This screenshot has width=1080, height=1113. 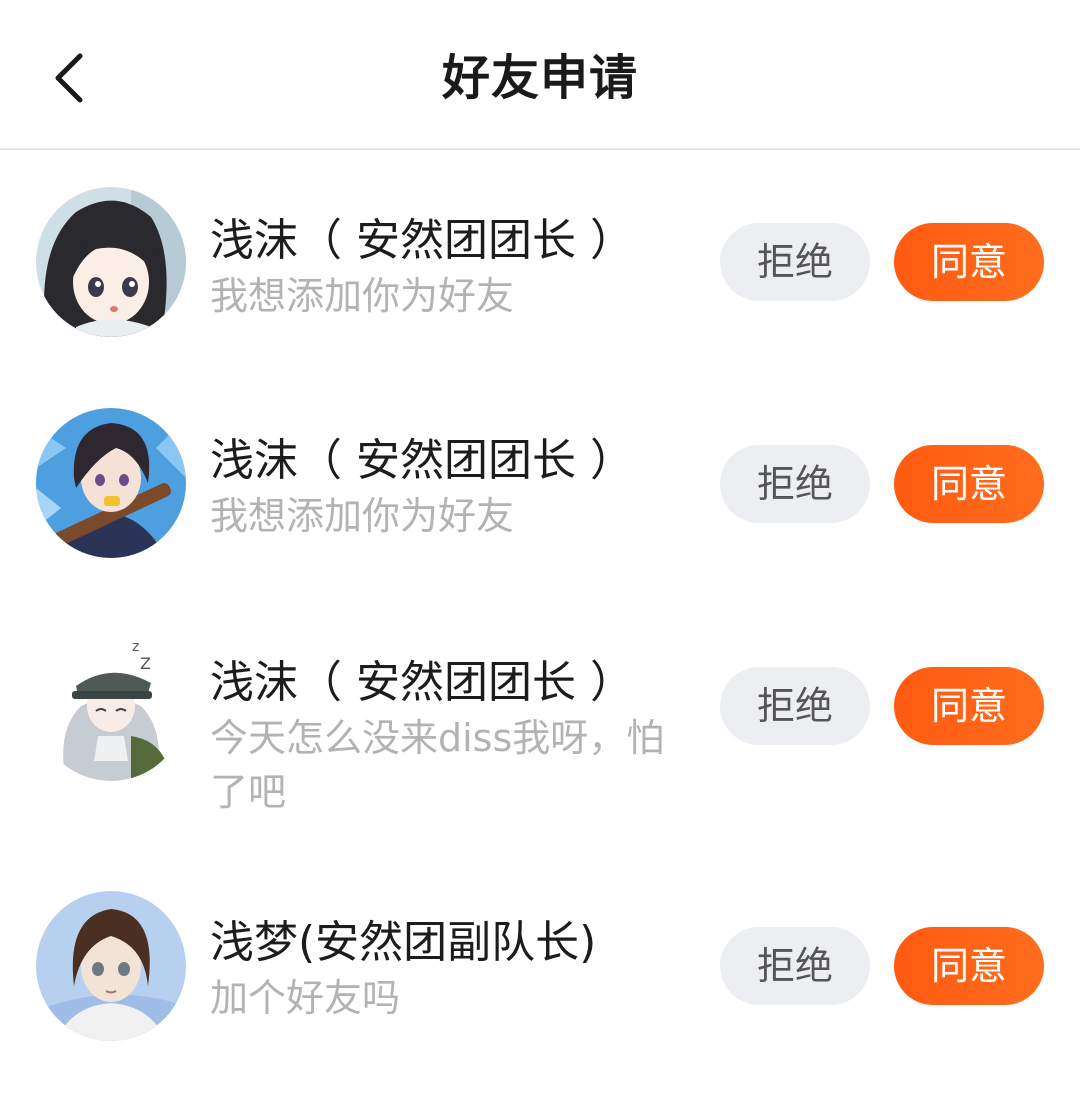 I want to click on avatar-girl-military-cap-image: z Z, so click(x=111, y=706).